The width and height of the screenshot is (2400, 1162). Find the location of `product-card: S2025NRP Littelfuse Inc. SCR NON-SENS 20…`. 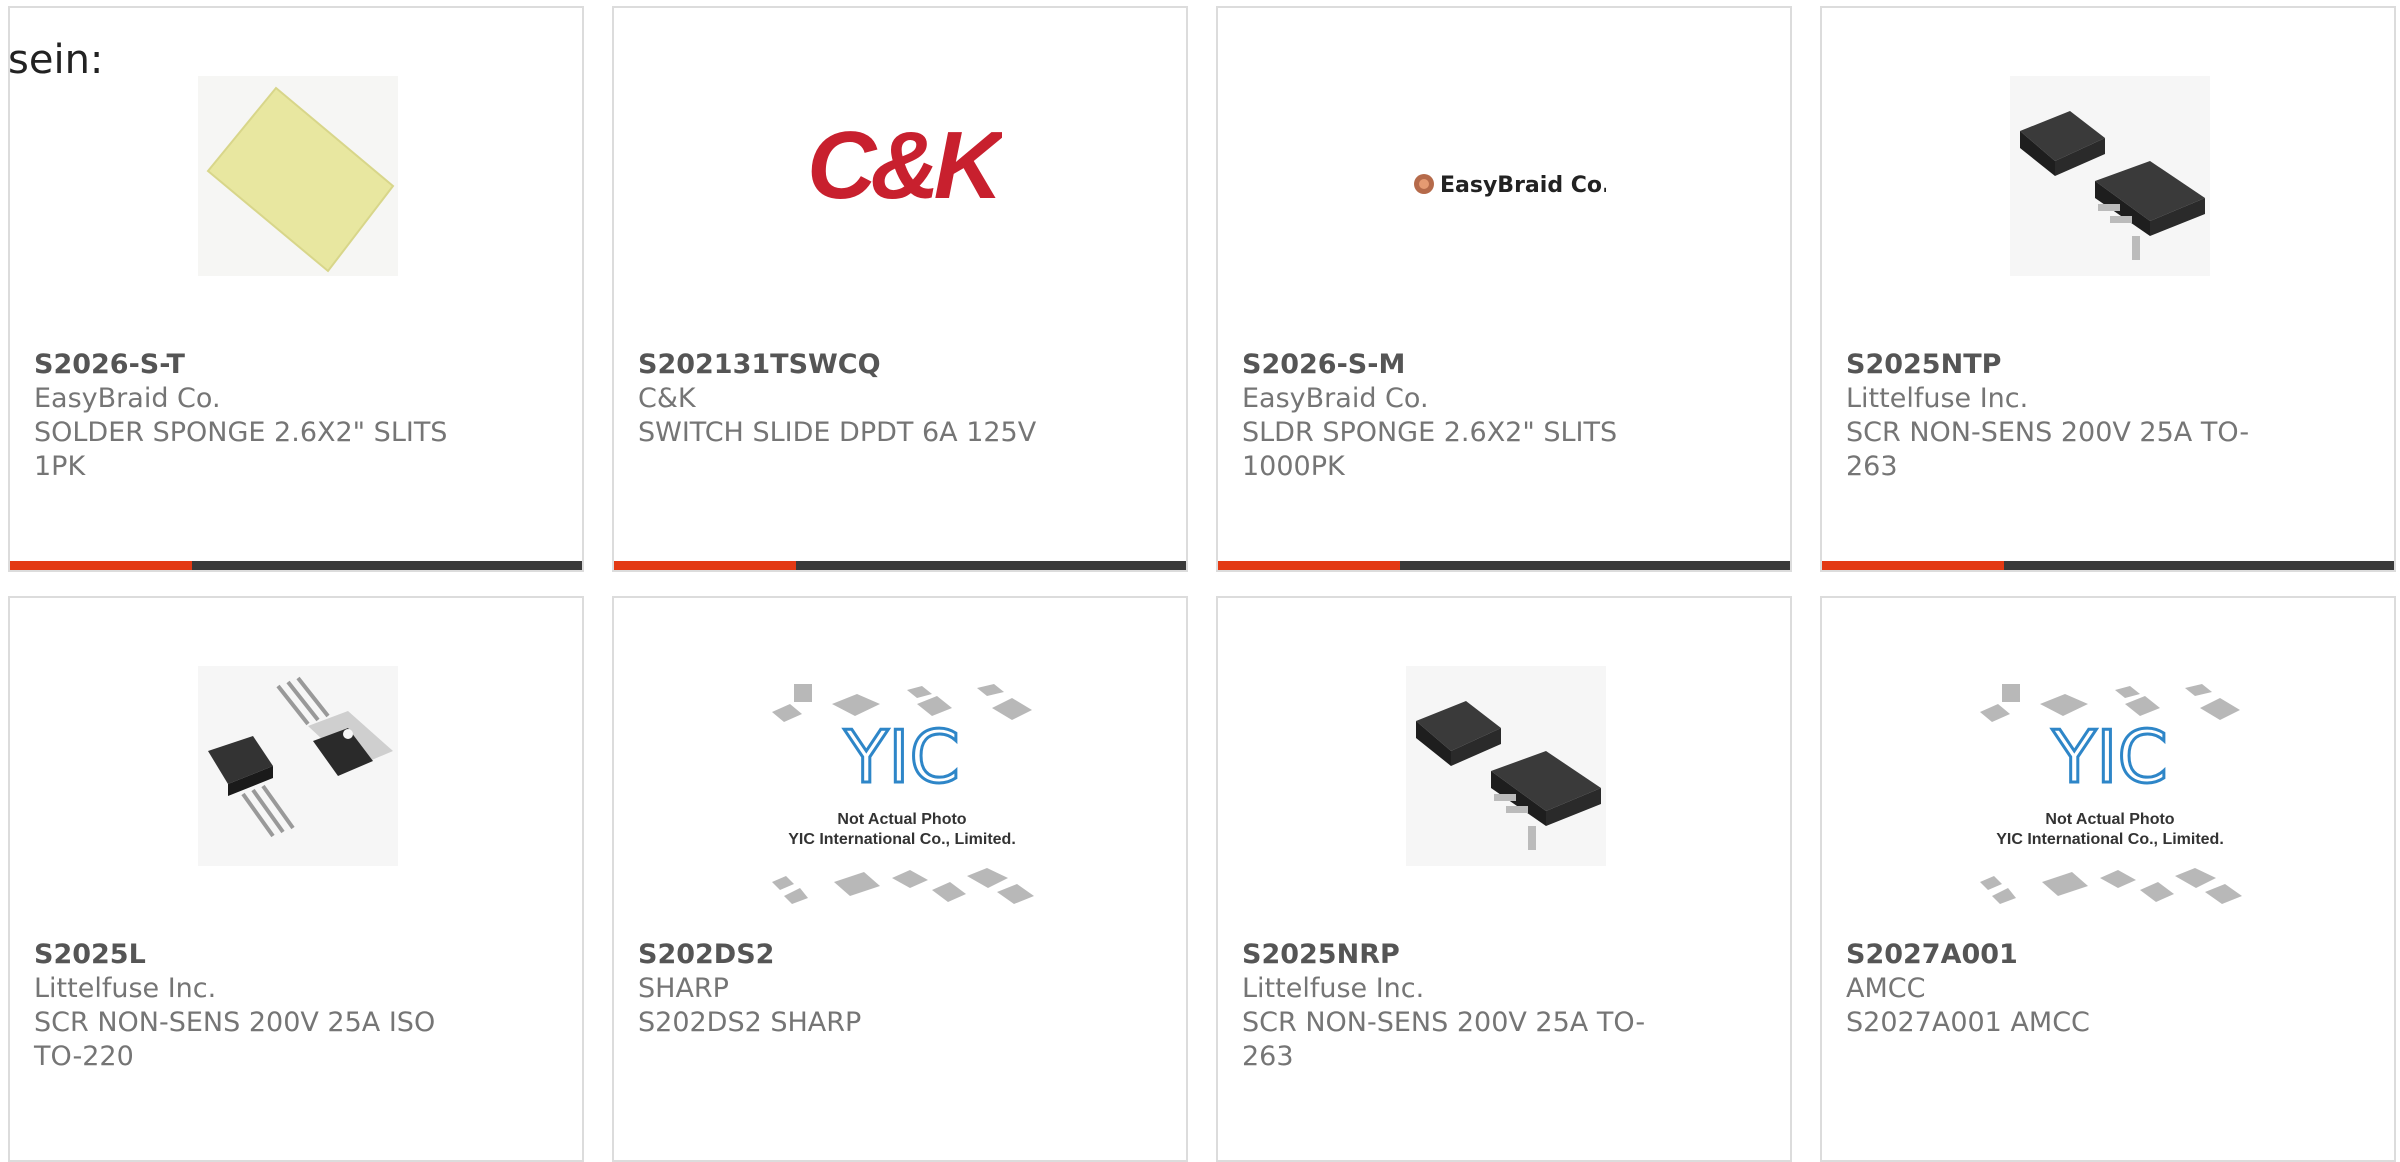

product-card: S2025NRP Littelfuse Inc. SCR NON-SENS 20… is located at coordinates (1504, 879).